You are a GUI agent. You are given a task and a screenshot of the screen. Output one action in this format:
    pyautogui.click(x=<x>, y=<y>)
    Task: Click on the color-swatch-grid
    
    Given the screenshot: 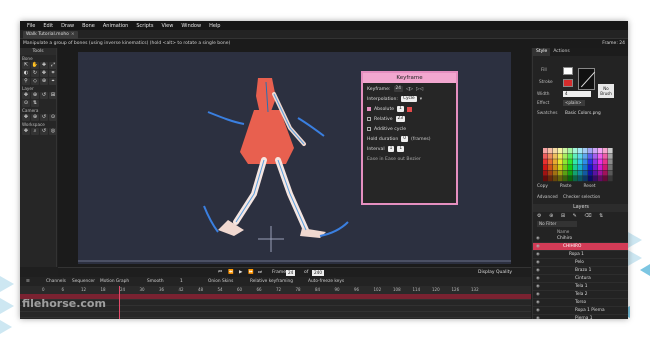 What is the action you would take?
    pyautogui.click(x=578, y=165)
    